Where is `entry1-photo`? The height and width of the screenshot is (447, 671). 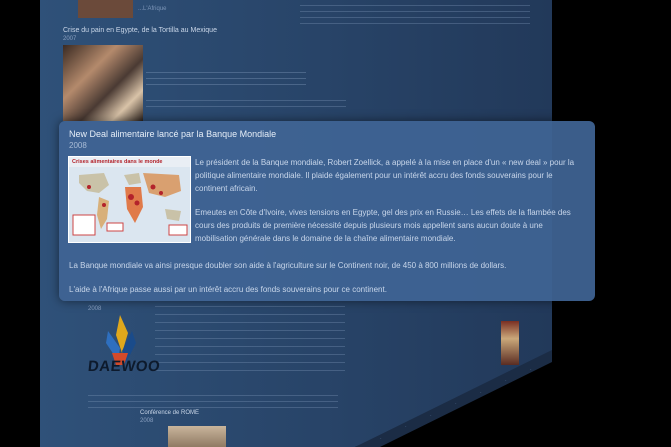
entry1-photo is located at coordinates (103, 83).